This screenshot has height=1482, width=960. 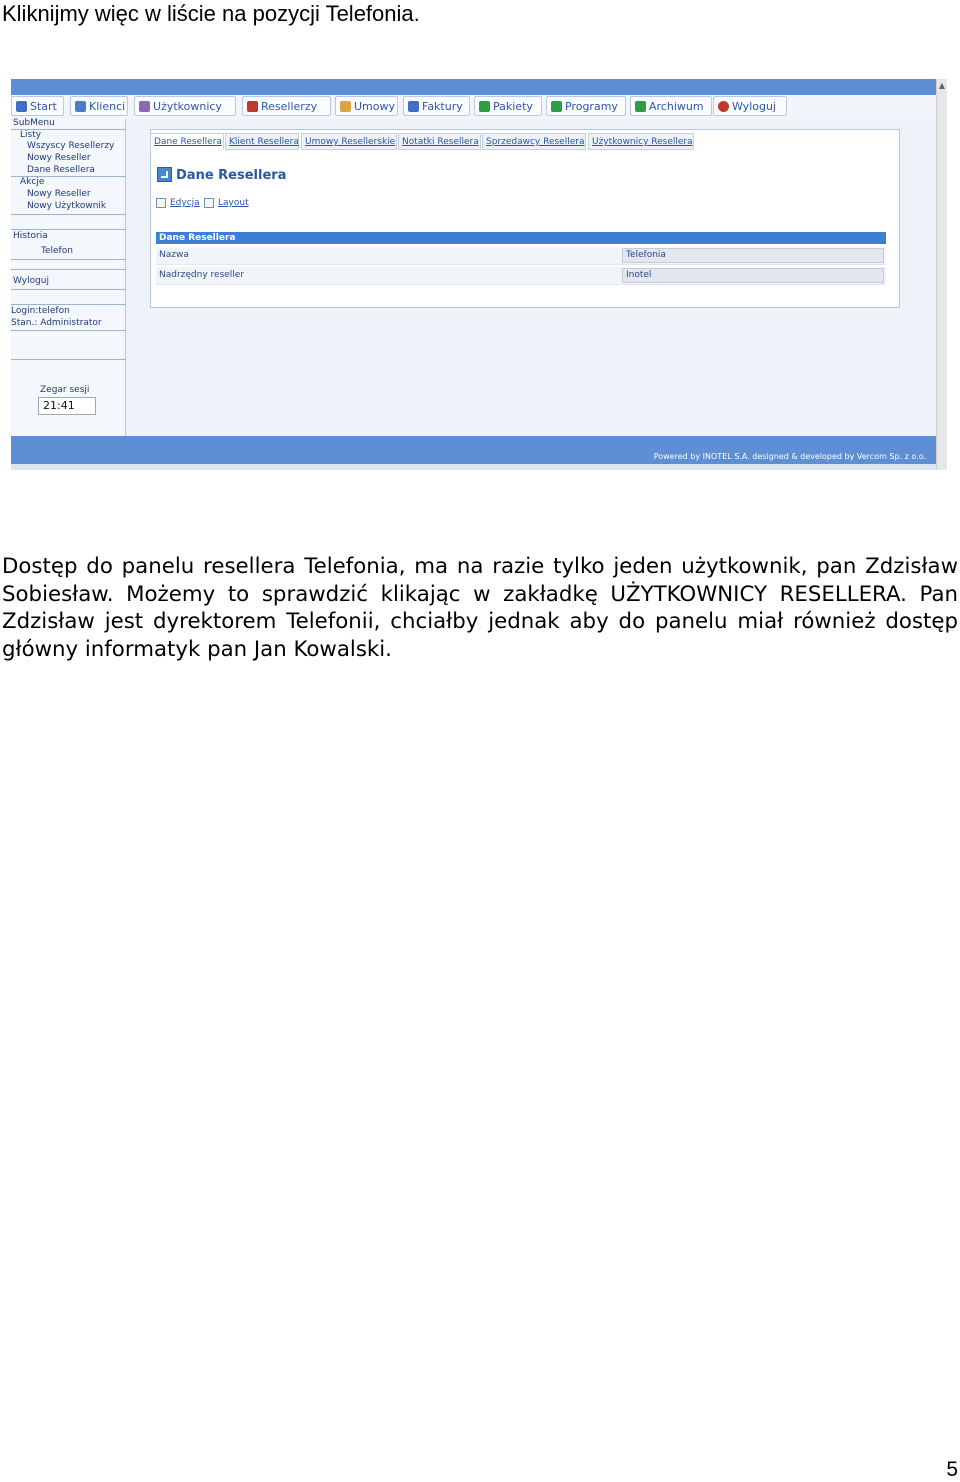 I want to click on sidebar-item-logout: Wyloguj, so click(x=31, y=281).